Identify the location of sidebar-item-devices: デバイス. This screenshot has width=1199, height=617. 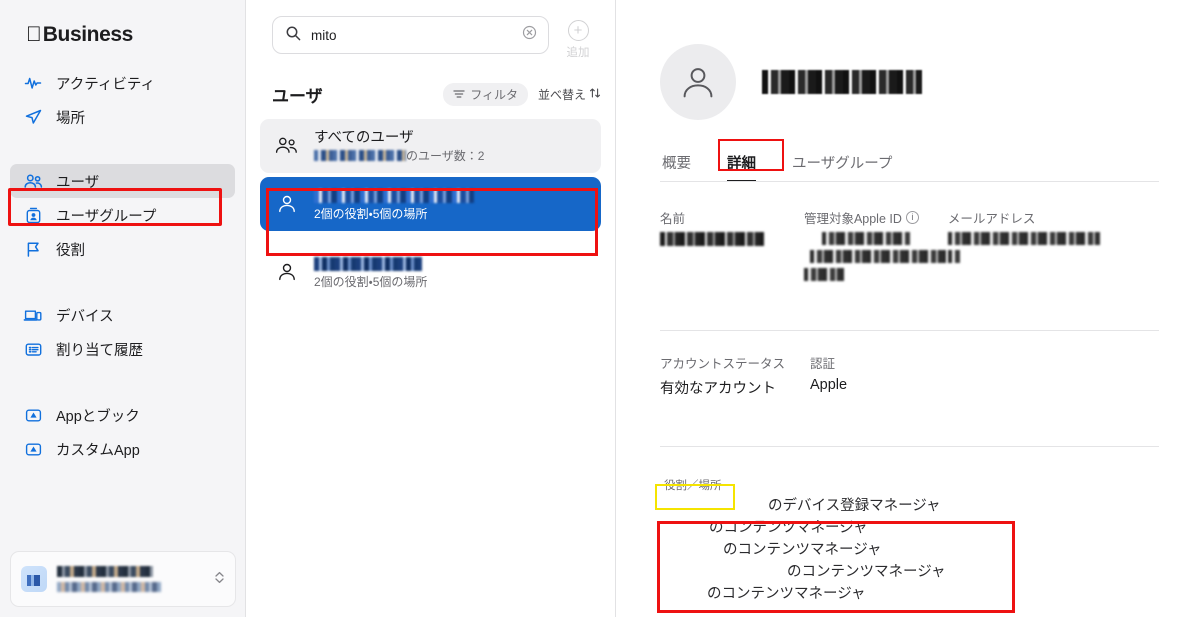
(122, 315).